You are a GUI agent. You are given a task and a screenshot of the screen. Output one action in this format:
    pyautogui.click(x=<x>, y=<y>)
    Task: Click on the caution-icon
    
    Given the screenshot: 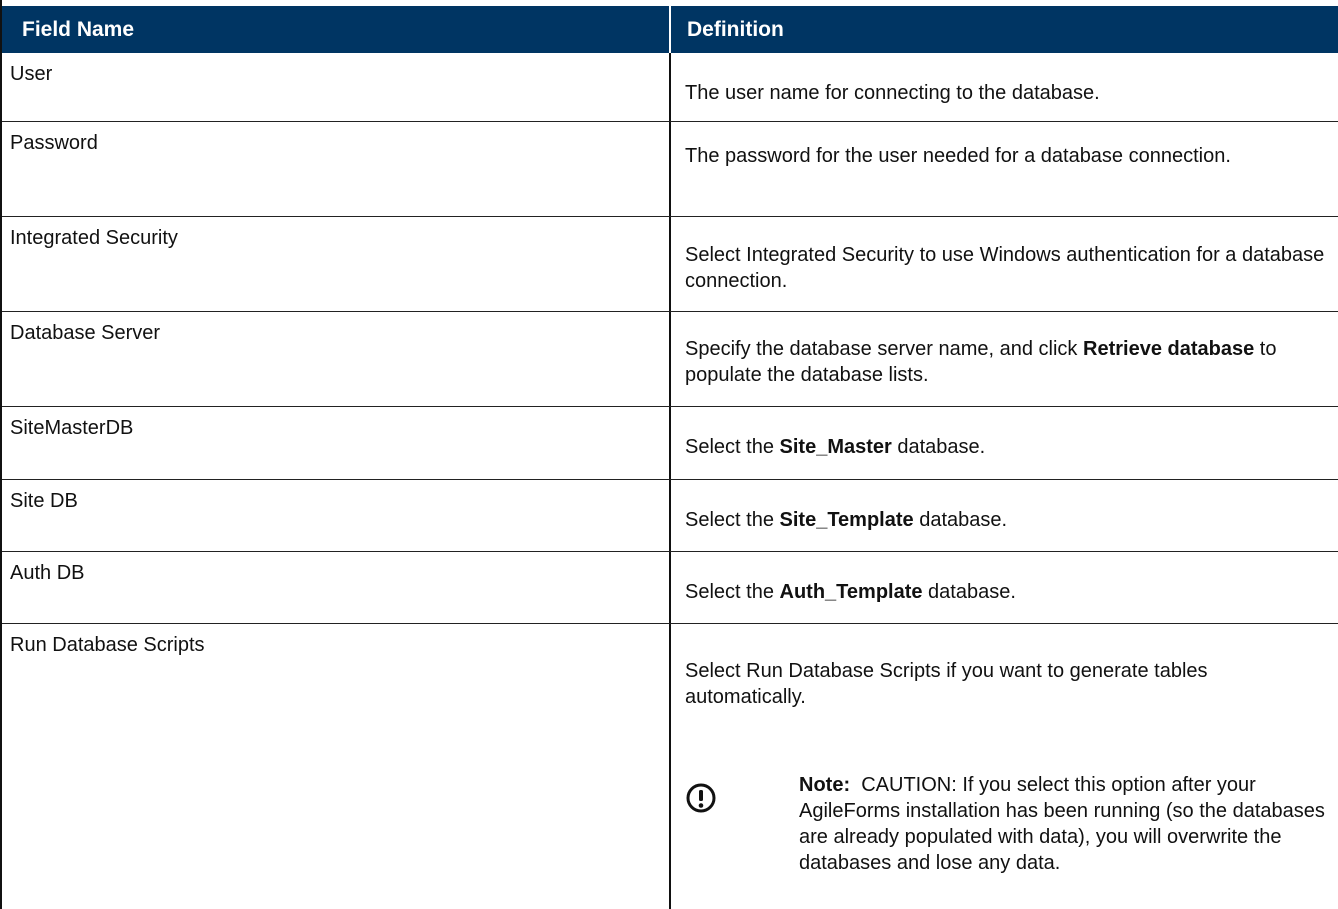 What is the action you would take?
    pyautogui.click(x=701, y=798)
    